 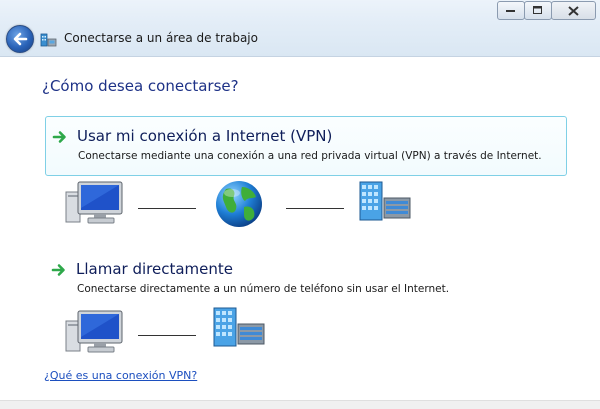 I want to click on dial-direct-option-title: Llamar directamente, so click(x=154, y=269).